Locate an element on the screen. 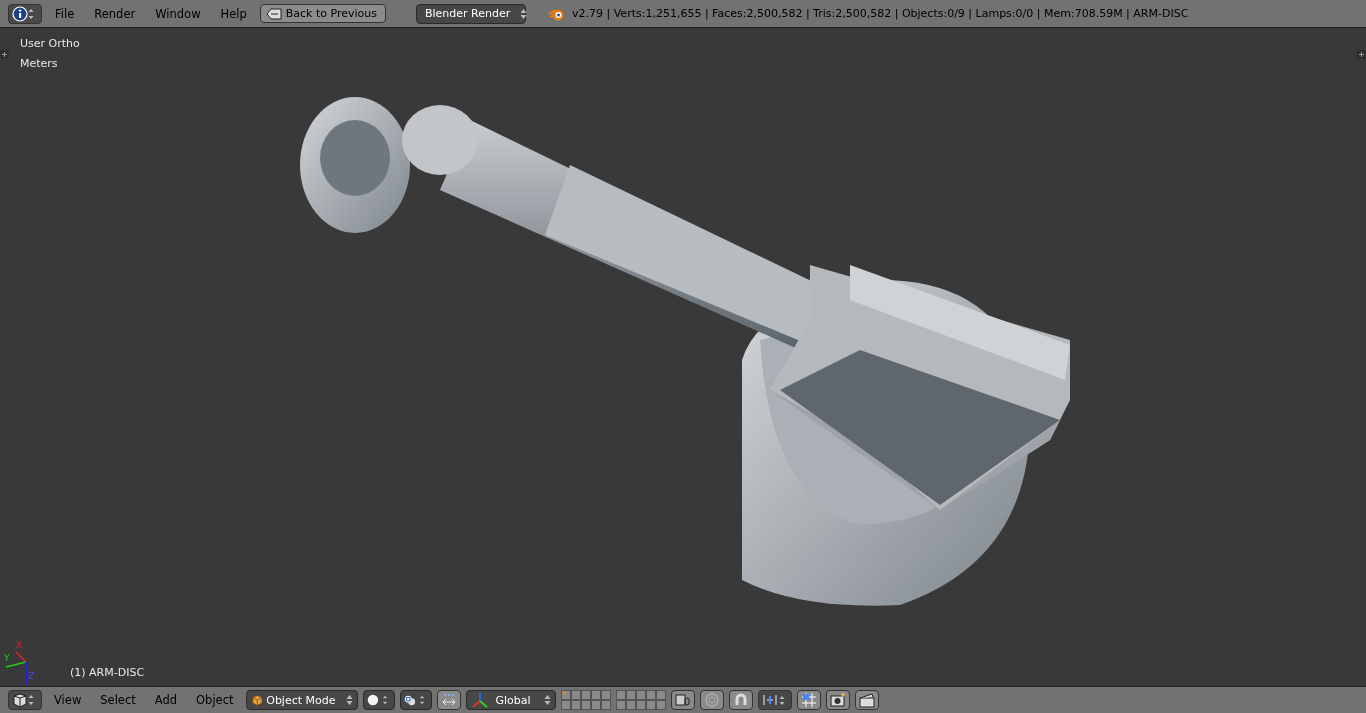  grid-icon is located at coordinates (808, 700).